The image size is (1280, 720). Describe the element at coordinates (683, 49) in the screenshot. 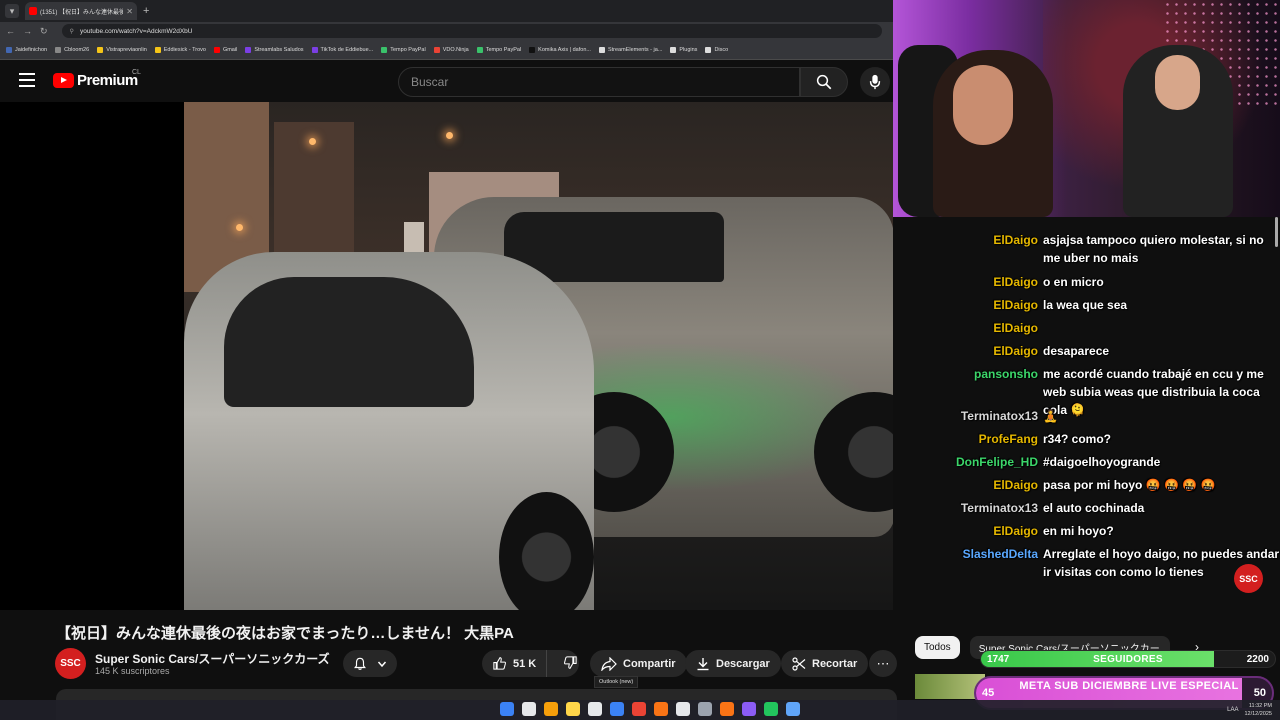

I see `bookmark-item: Plugins` at that location.